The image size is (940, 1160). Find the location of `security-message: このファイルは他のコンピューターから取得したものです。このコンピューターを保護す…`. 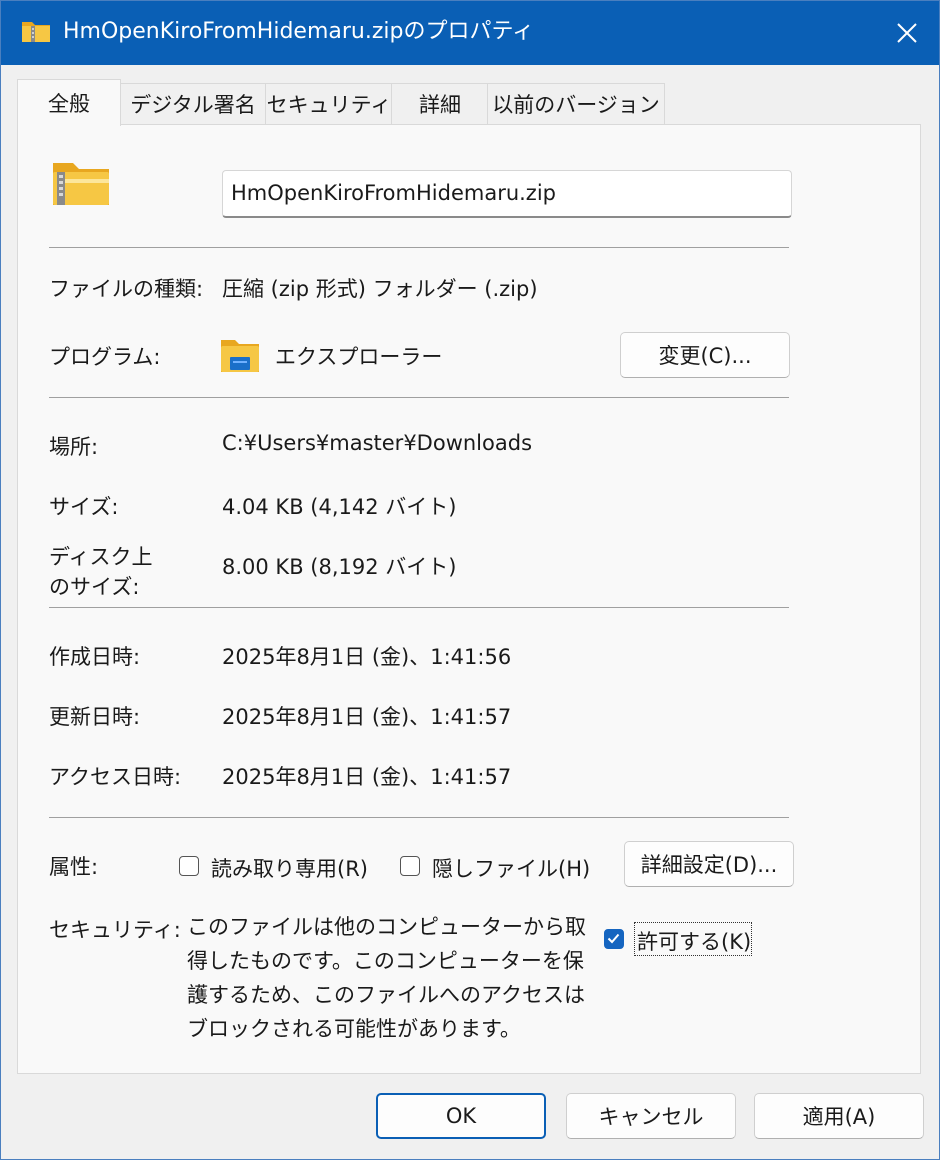

security-message: このファイルは他のコンピューターから取得したものです。このコンピューターを保護す… is located at coordinates (386, 978).